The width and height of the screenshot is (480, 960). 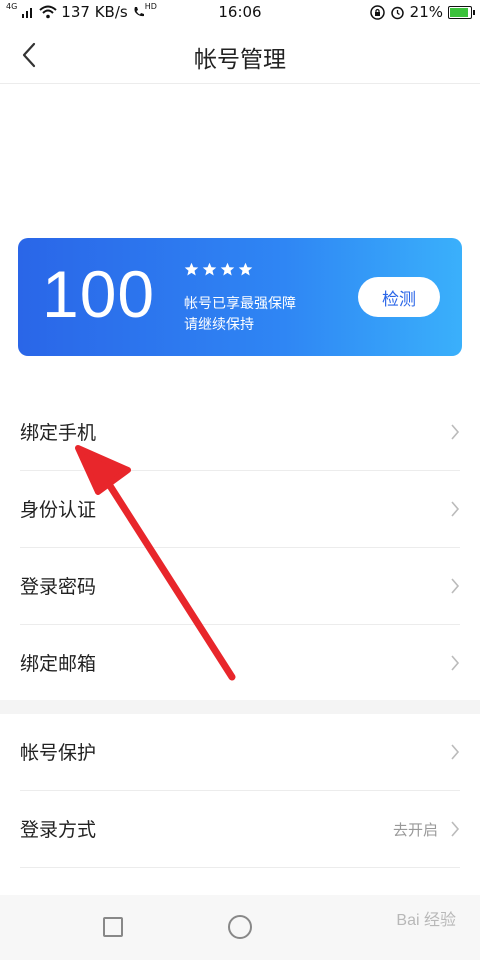 What do you see at coordinates (240, 586) in the screenshot?
I see `list-item-login-password: 登录密码` at bounding box center [240, 586].